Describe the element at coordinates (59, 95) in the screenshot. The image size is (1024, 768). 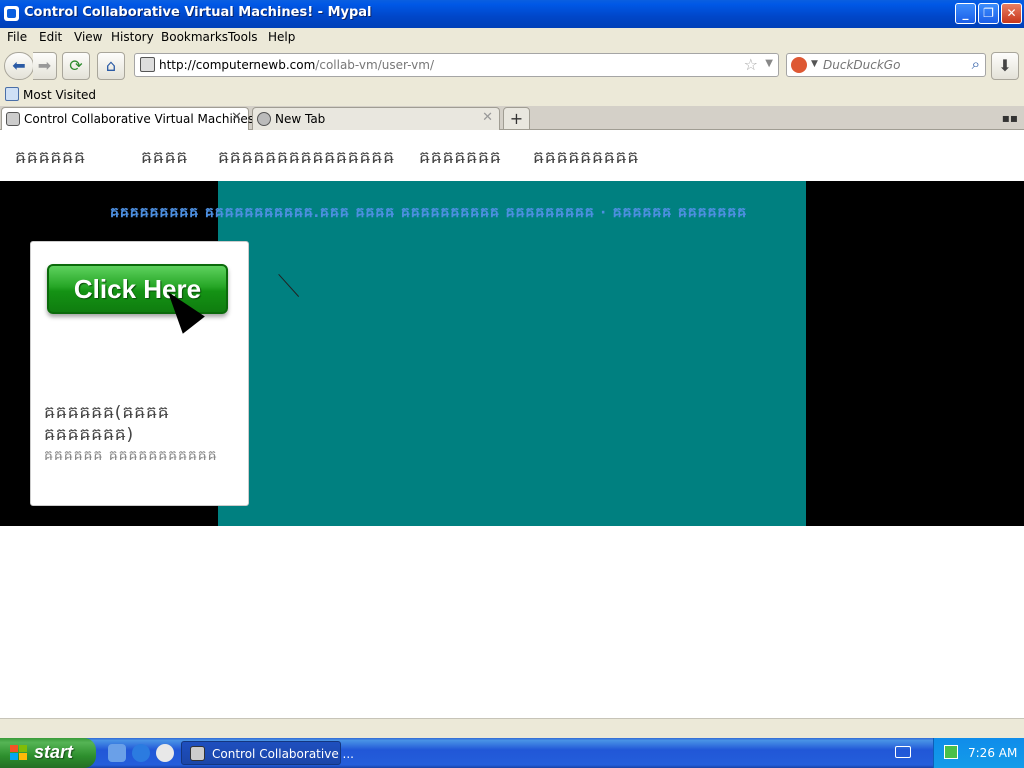
I see `bookmark-most-visited: Most Visited` at that location.